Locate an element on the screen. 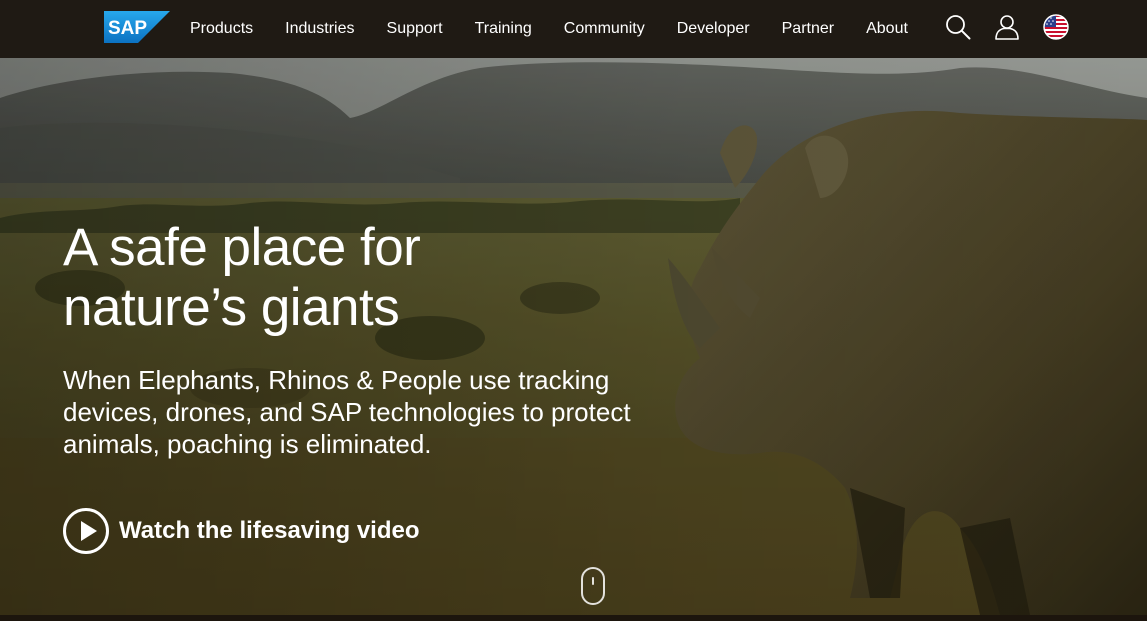 Image resolution: width=1147 pixels, height=621 pixels. sap-logo: SAP is located at coordinates (137, 27).